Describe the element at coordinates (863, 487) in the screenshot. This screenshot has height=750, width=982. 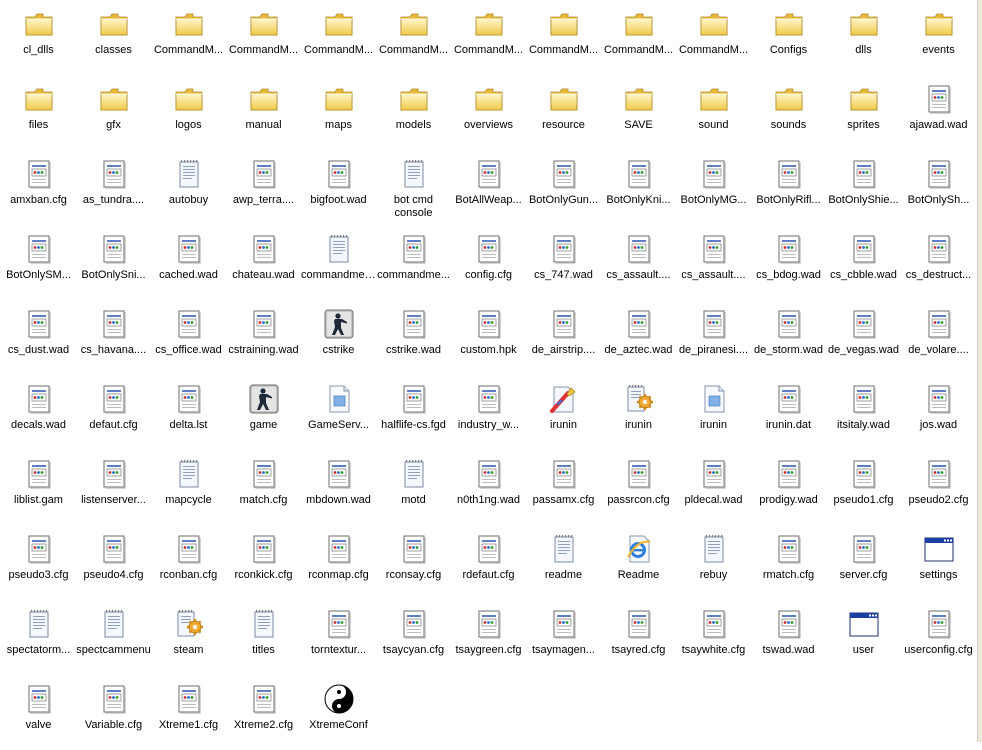
I see `file-item: pseudo1.cfg` at that location.